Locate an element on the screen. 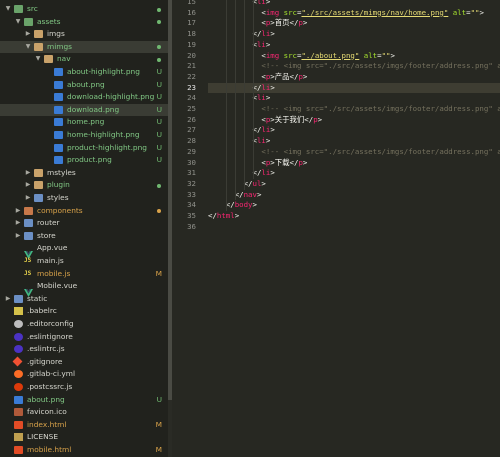 The width and height of the screenshot is (500, 457). tree-item: product.png U is located at coordinates (84, 160).